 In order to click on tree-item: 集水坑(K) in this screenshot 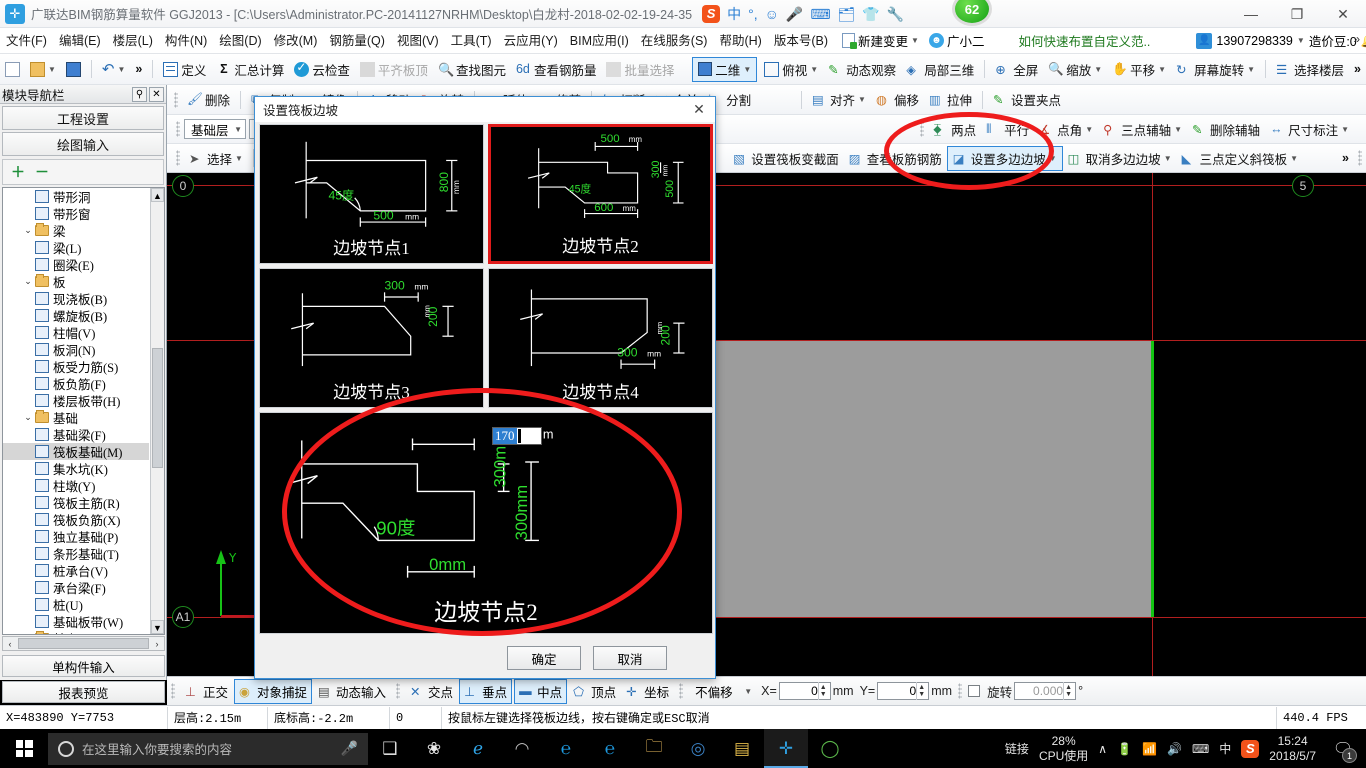, I will do `click(76, 468)`.